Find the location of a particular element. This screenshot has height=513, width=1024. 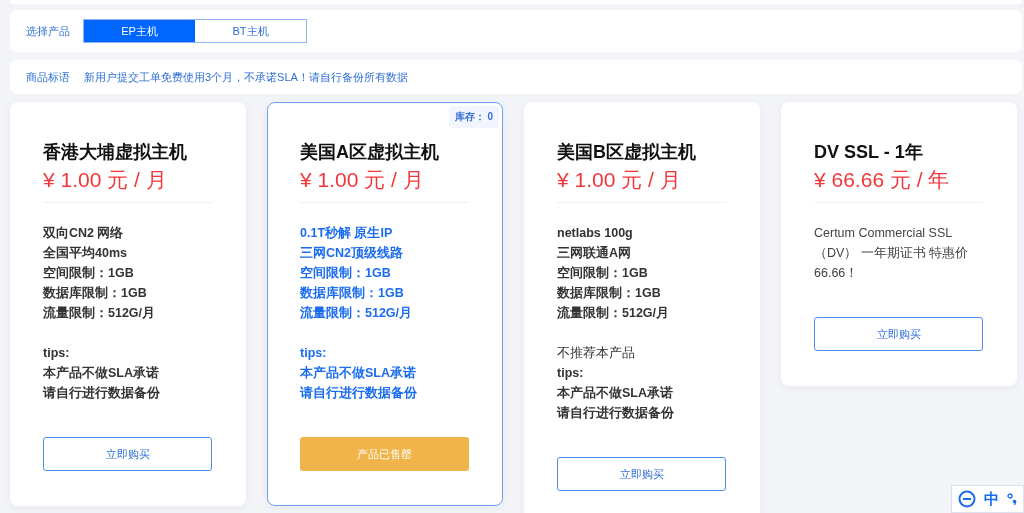

product-title: 香港大埔虚拟主机 is located at coordinates (115, 152).